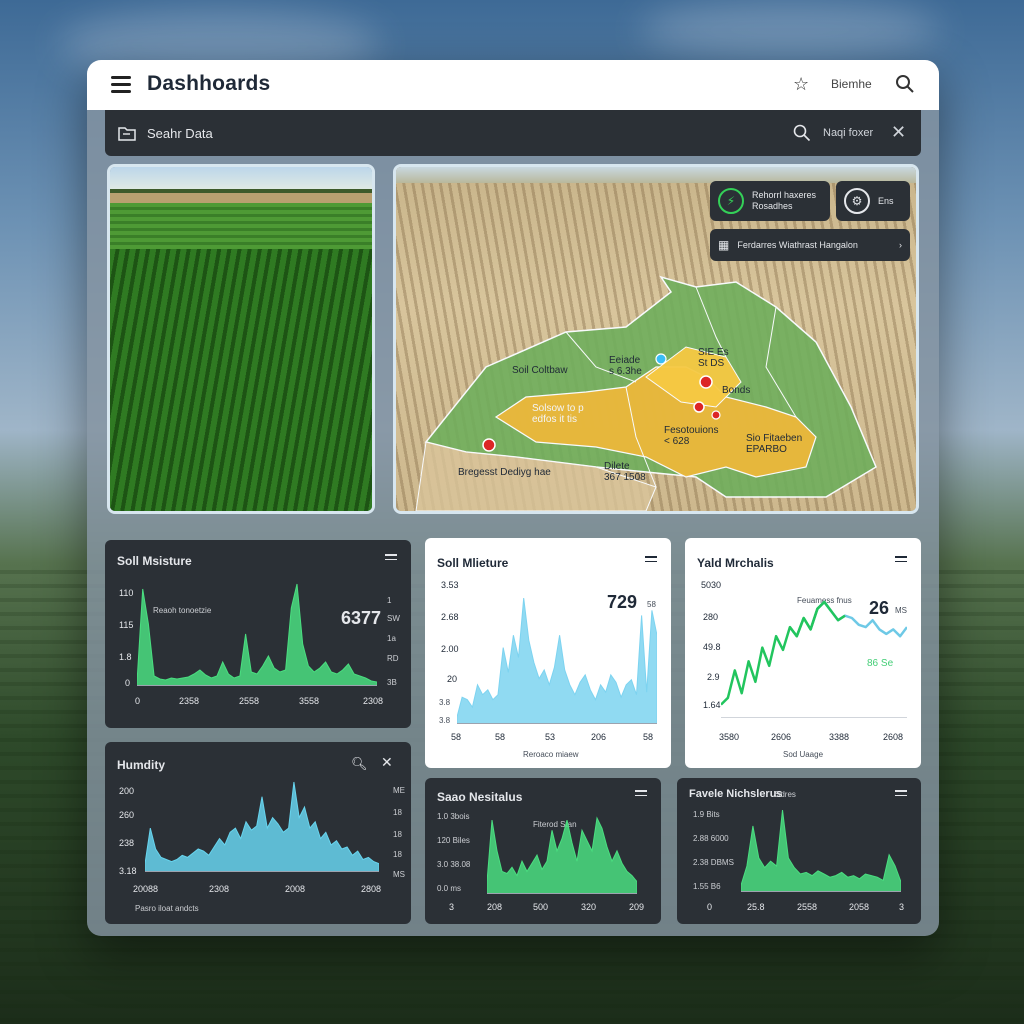 The image size is (1024, 1024). What do you see at coordinates (473, 563) in the screenshot?
I see `card-title: Soll Mlieture` at bounding box center [473, 563].